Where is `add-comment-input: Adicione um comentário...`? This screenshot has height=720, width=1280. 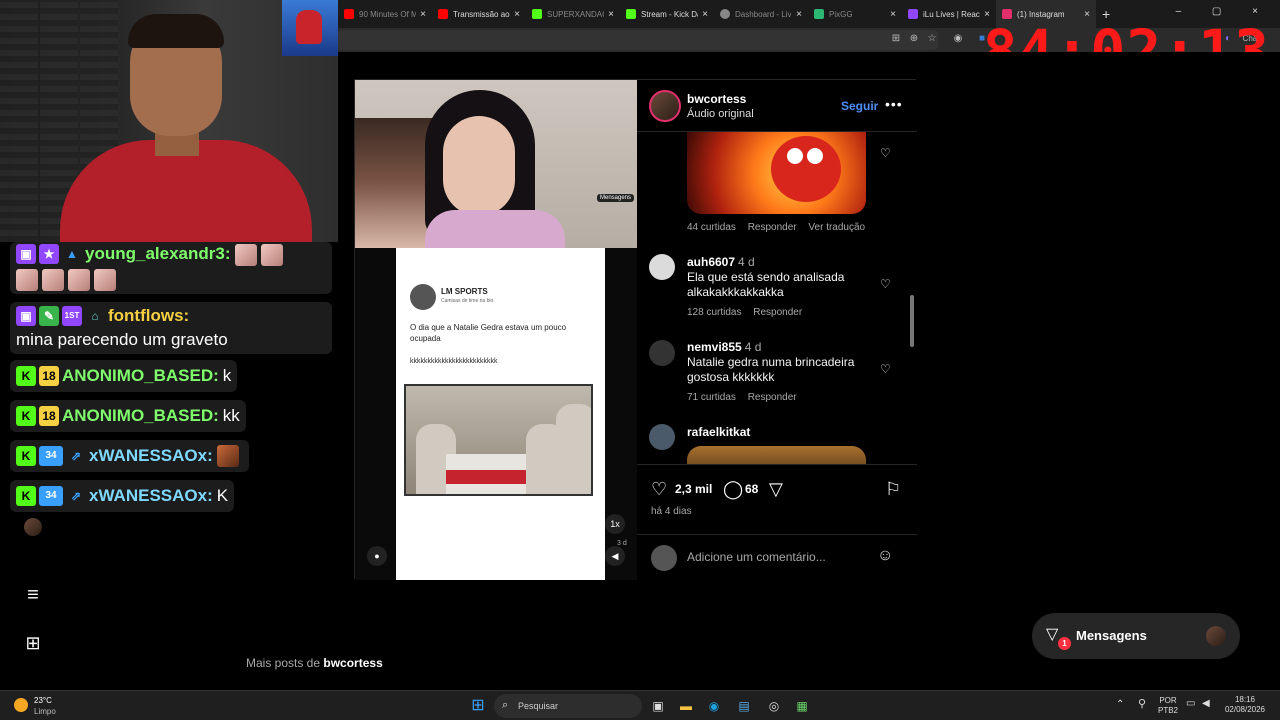 add-comment-input: Adicione um comentário... is located at coordinates (756, 557).